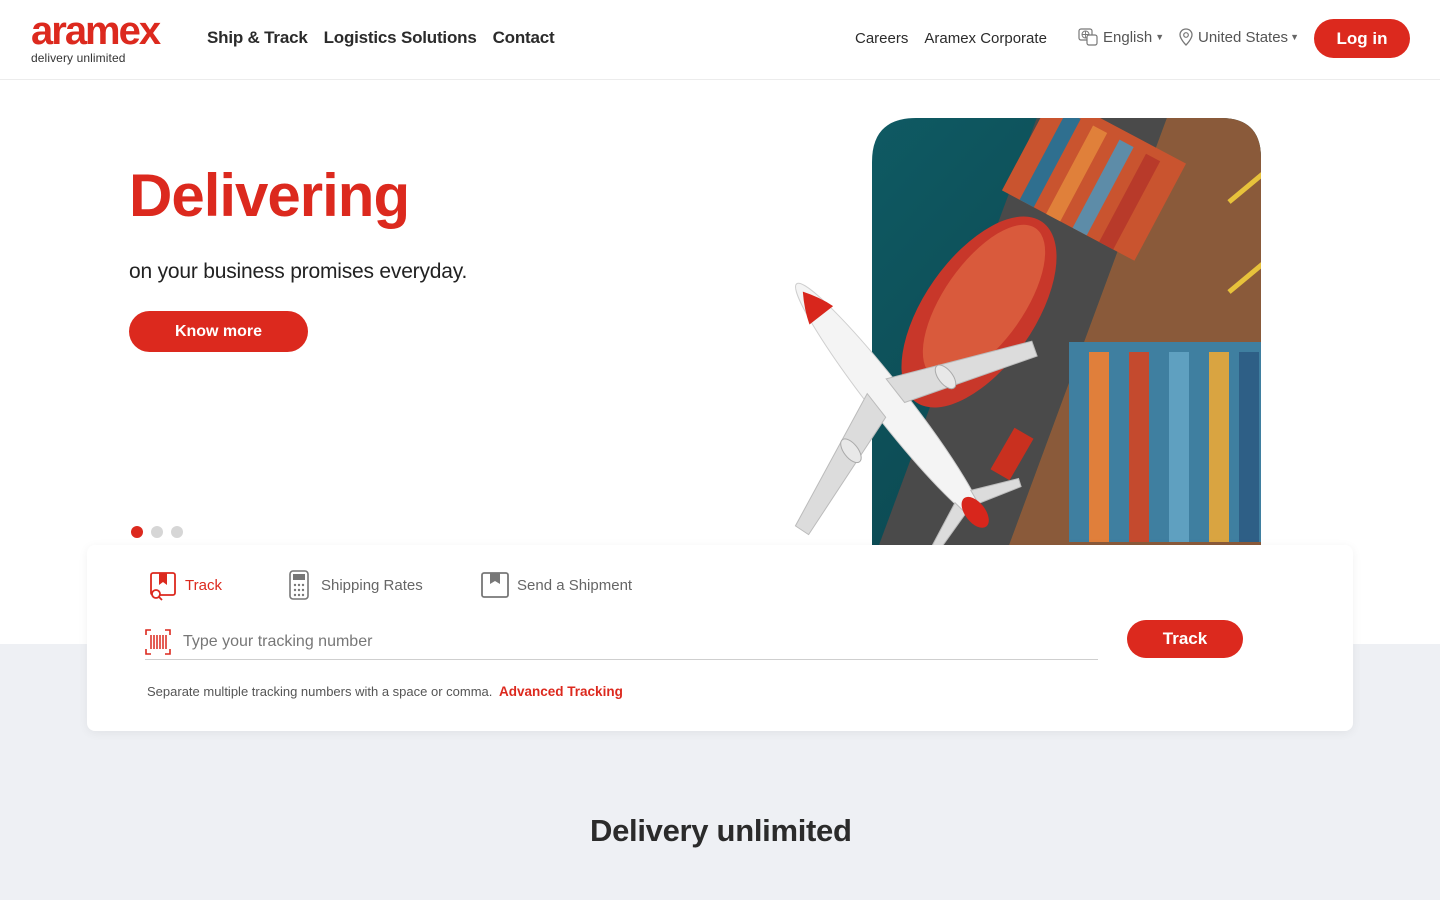 This screenshot has height=900, width=1440. Describe the element at coordinates (575, 585) in the screenshot. I see `tab-send-shipment-label: Send a Shipment` at that location.